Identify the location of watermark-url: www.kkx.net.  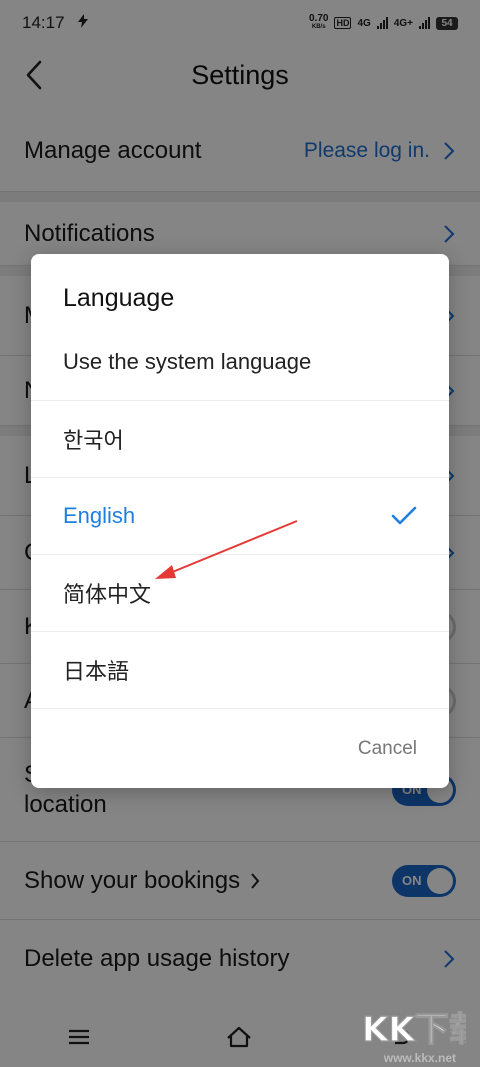
(419, 1058).